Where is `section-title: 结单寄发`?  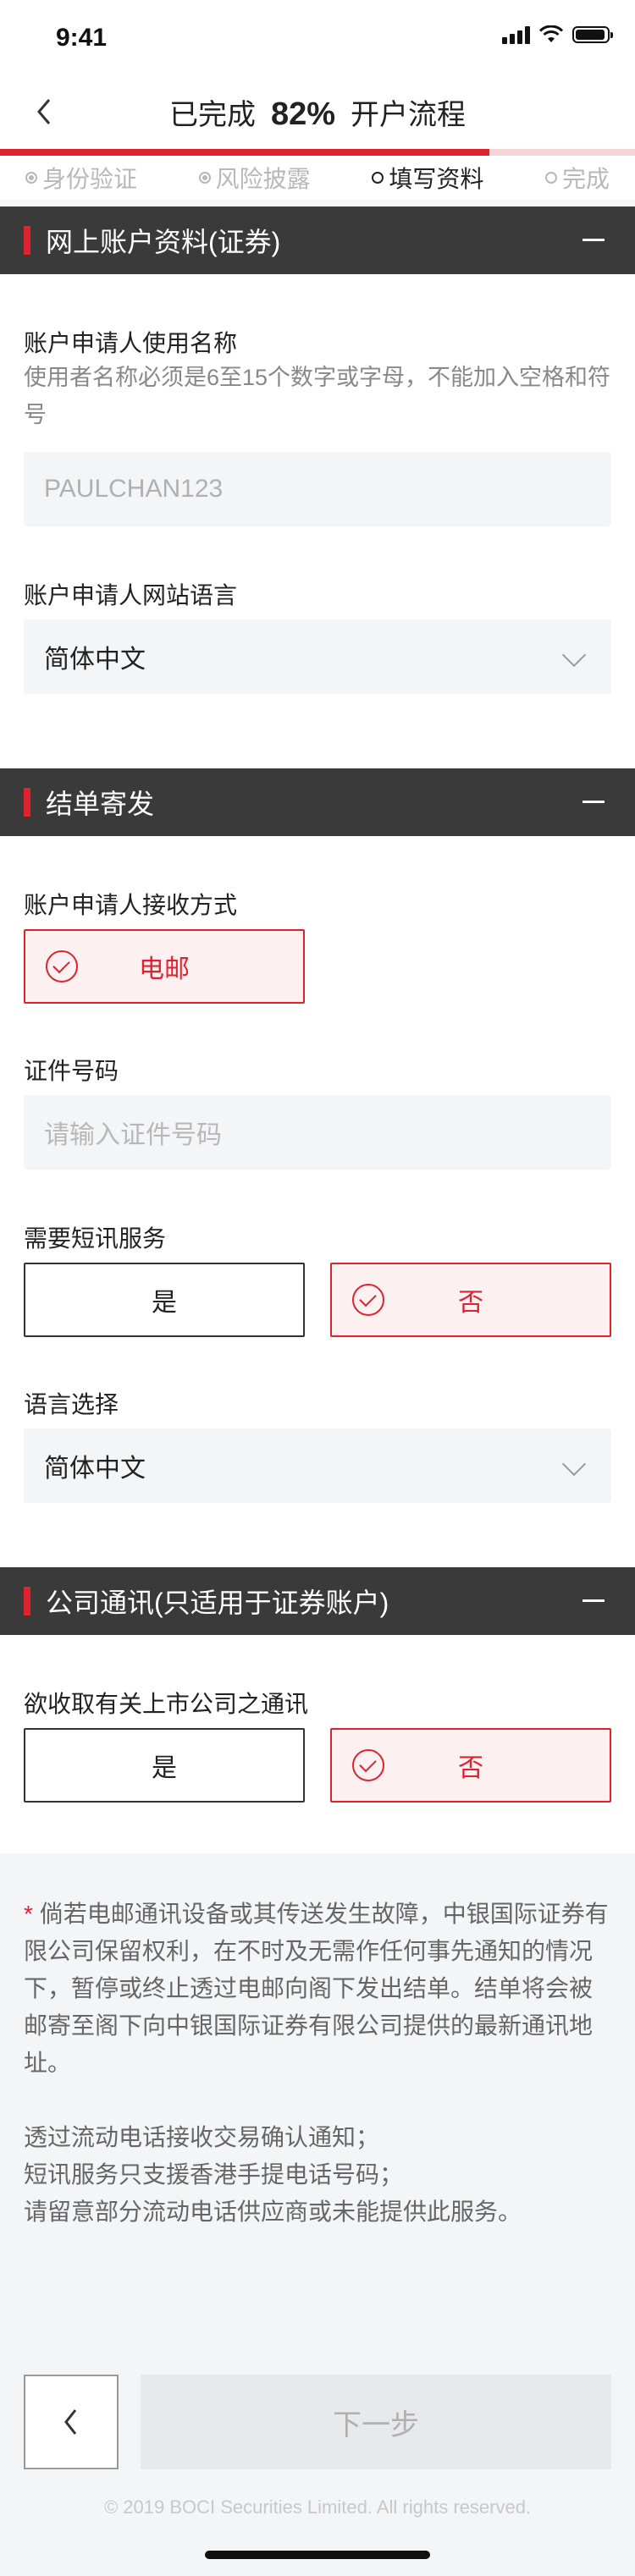
section-title: 结单寄发 is located at coordinates (100, 804).